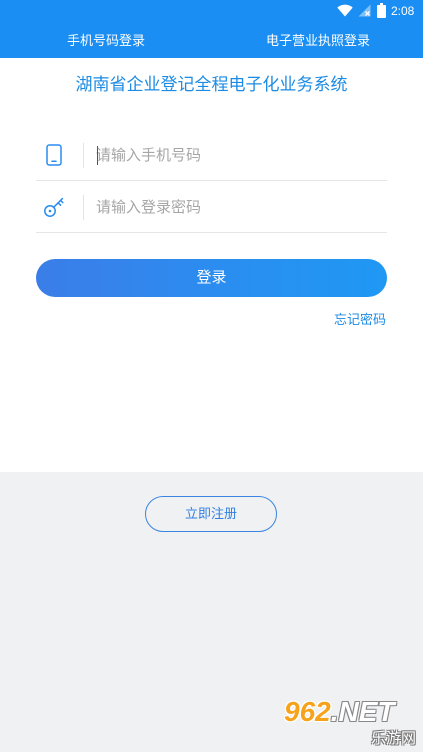  What do you see at coordinates (236, 155) in the screenshot?
I see `phone-input` at bounding box center [236, 155].